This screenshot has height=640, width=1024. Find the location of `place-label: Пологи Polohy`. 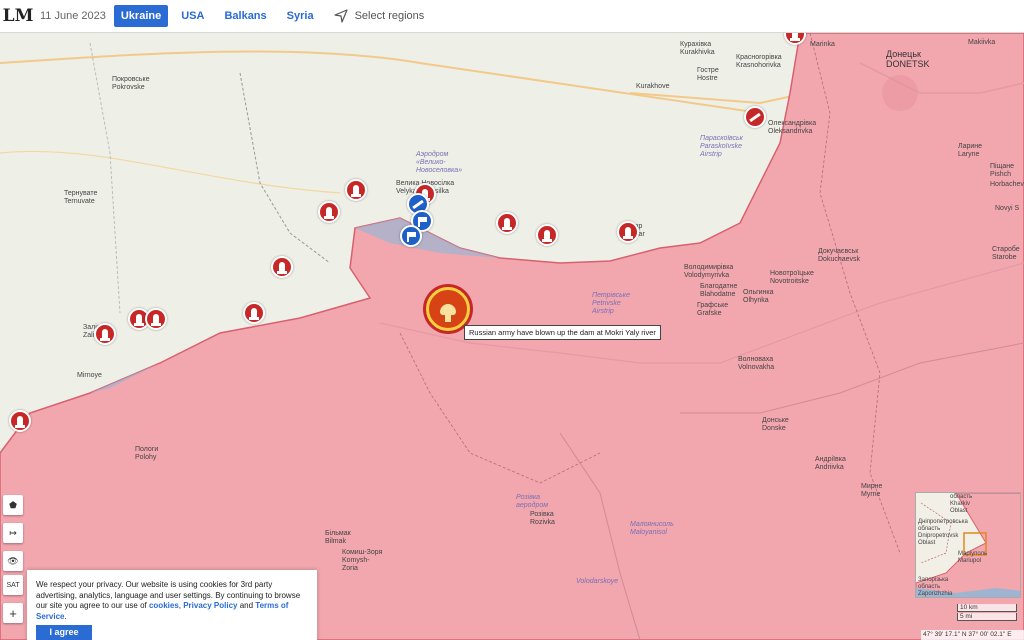

place-label: Пологи Polohy is located at coordinates (147, 453).